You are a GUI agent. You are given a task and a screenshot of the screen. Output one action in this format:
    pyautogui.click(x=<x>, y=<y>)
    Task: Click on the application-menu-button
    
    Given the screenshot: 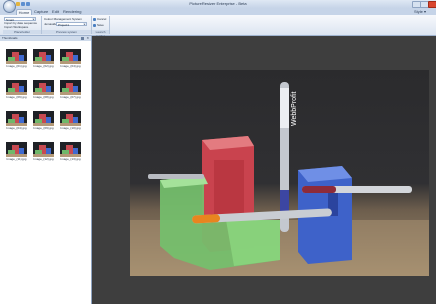 What is the action you would take?
    pyautogui.click(x=9, y=6)
    